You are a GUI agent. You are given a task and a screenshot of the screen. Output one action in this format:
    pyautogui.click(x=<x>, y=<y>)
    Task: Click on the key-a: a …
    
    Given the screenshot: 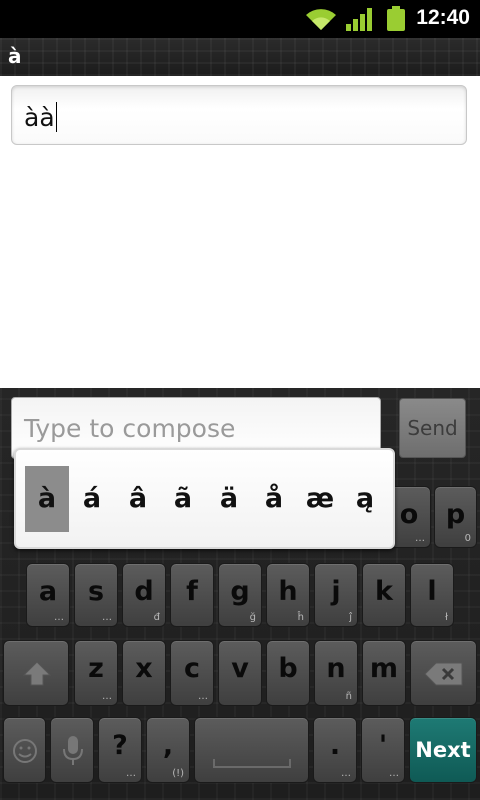 What is the action you would take?
    pyautogui.click(x=48, y=595)
    